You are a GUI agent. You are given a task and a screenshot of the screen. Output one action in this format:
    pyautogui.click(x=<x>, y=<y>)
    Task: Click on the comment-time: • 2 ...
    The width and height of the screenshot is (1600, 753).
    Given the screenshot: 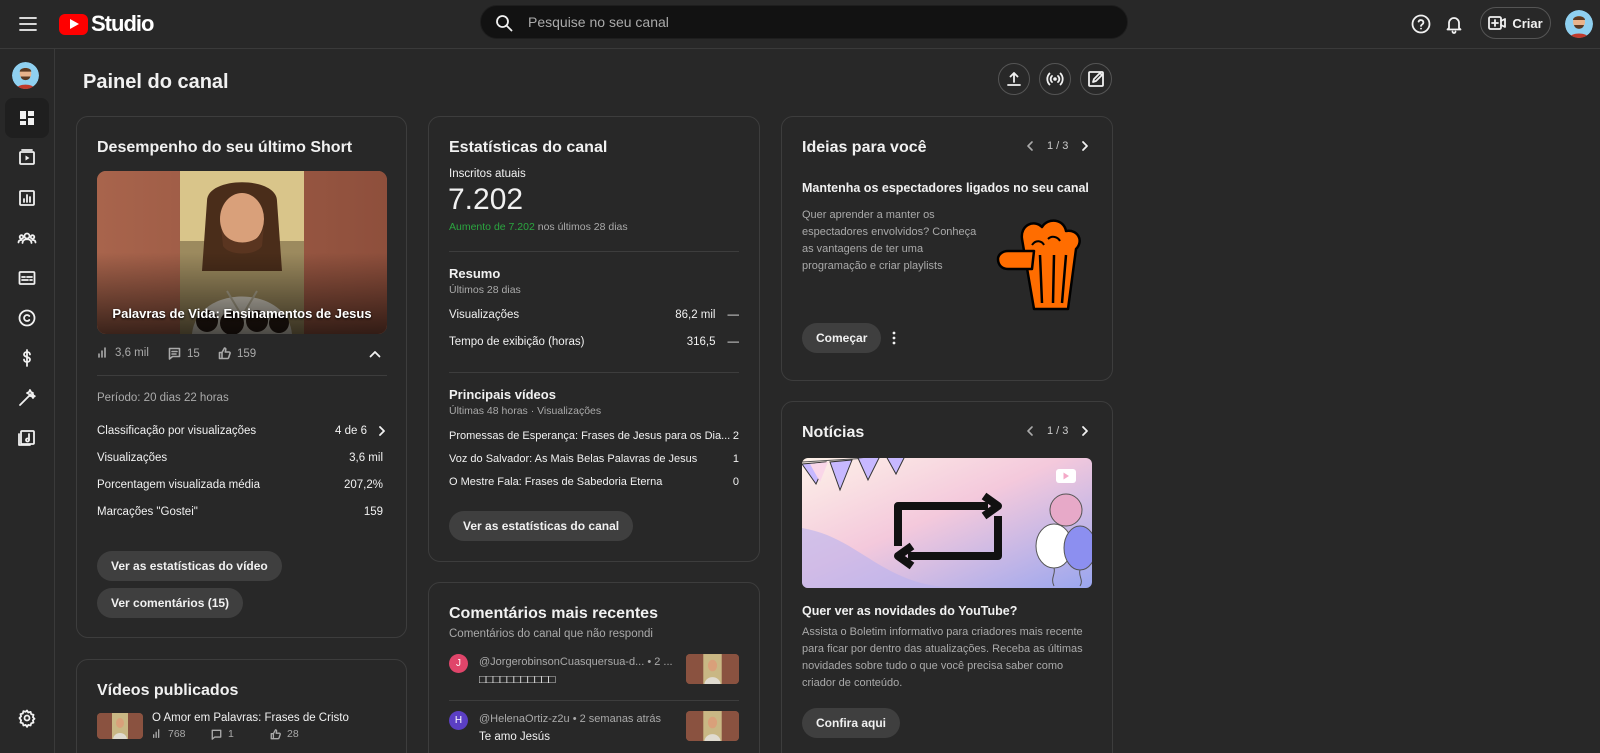 What is the action you would take?
    pyautogui.click(x=660, y=662)
    